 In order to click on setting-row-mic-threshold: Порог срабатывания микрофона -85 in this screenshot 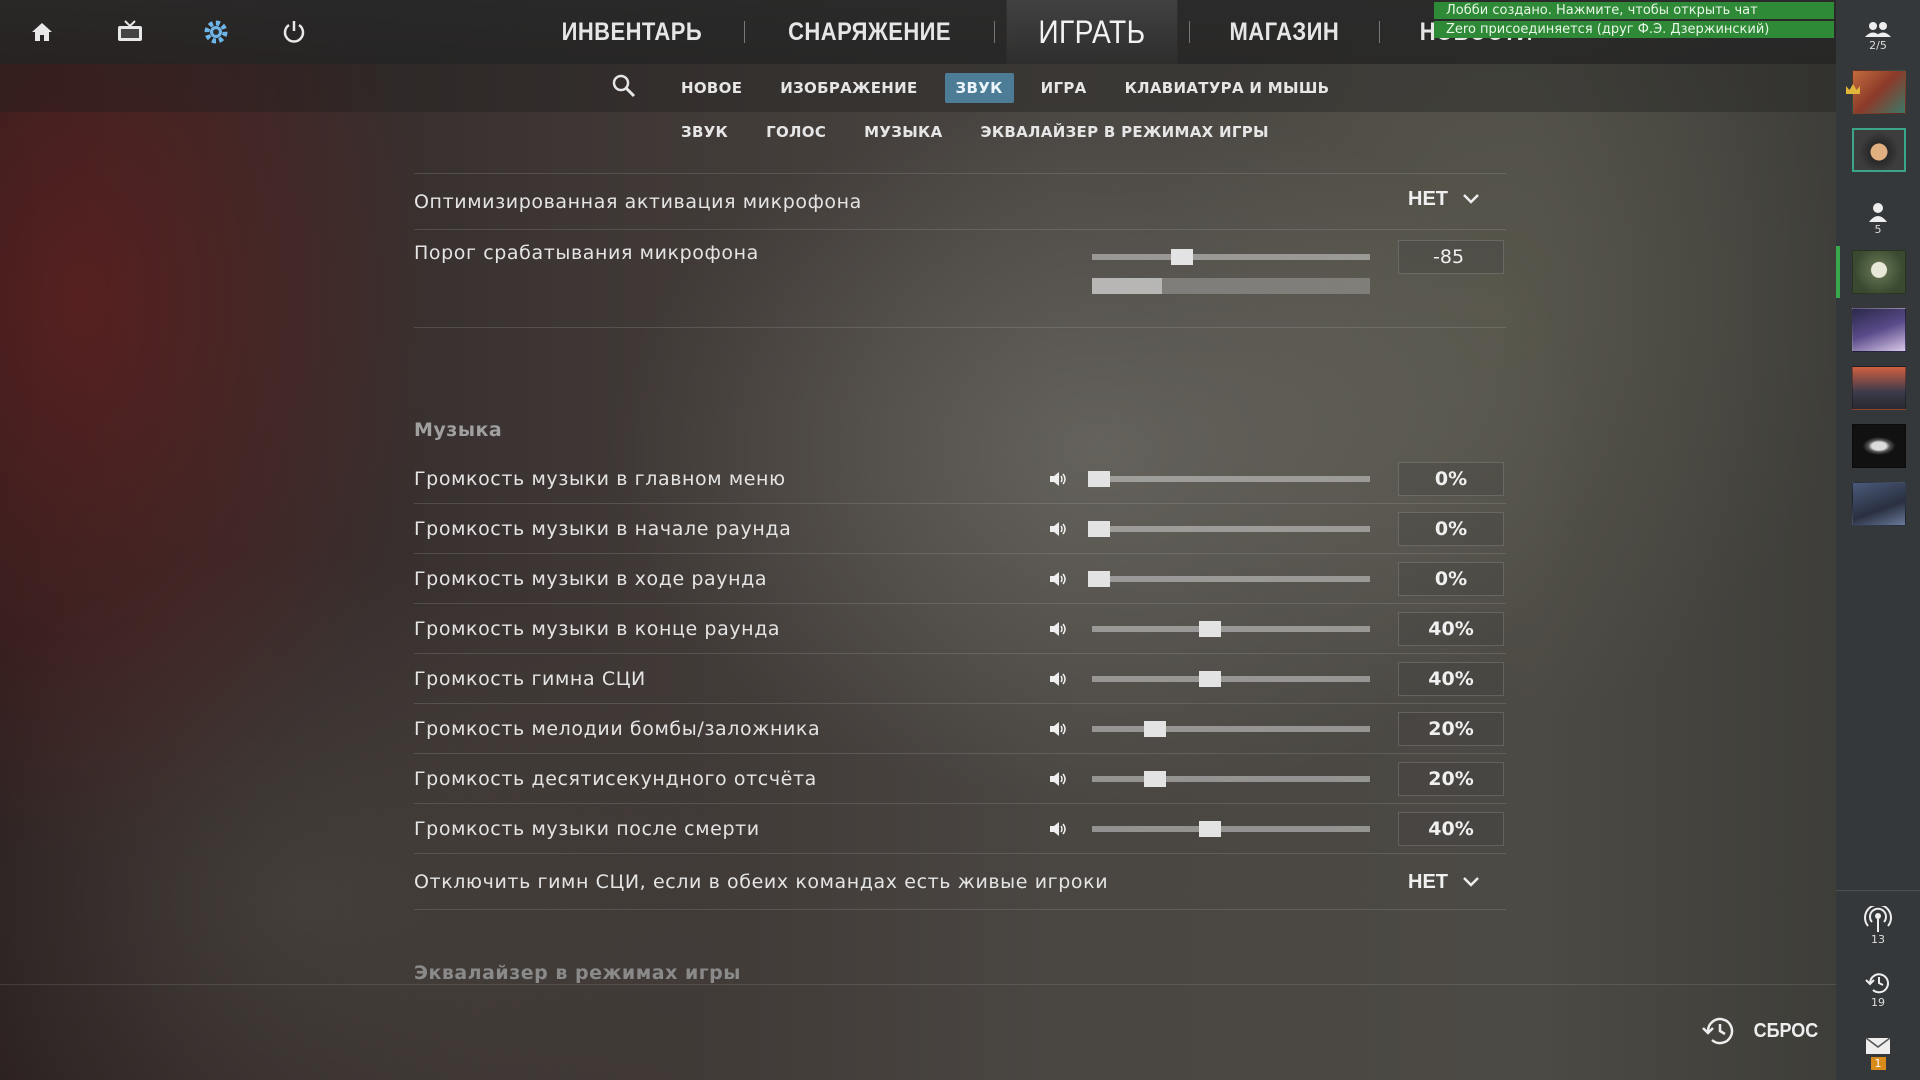, I will do `click(960, 279)`.